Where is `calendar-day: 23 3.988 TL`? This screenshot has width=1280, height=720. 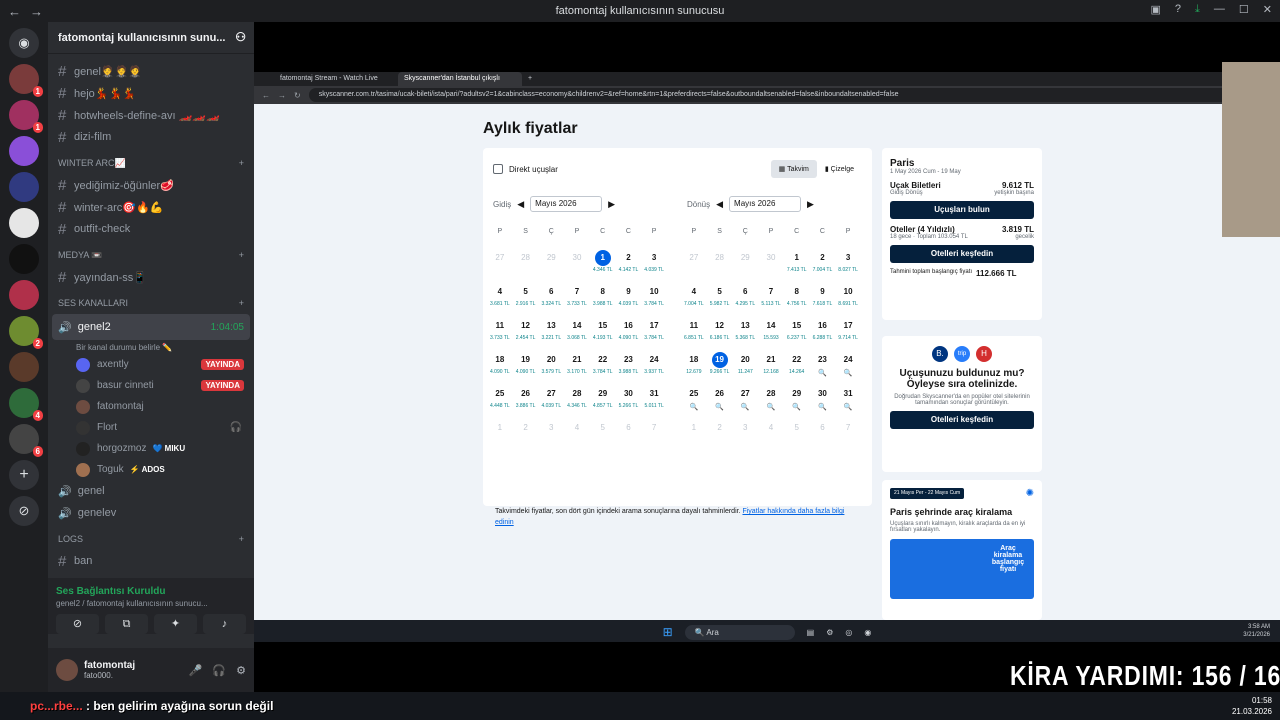 calendar-day: 23 3.988 TL is located at coordinates (629, 369).